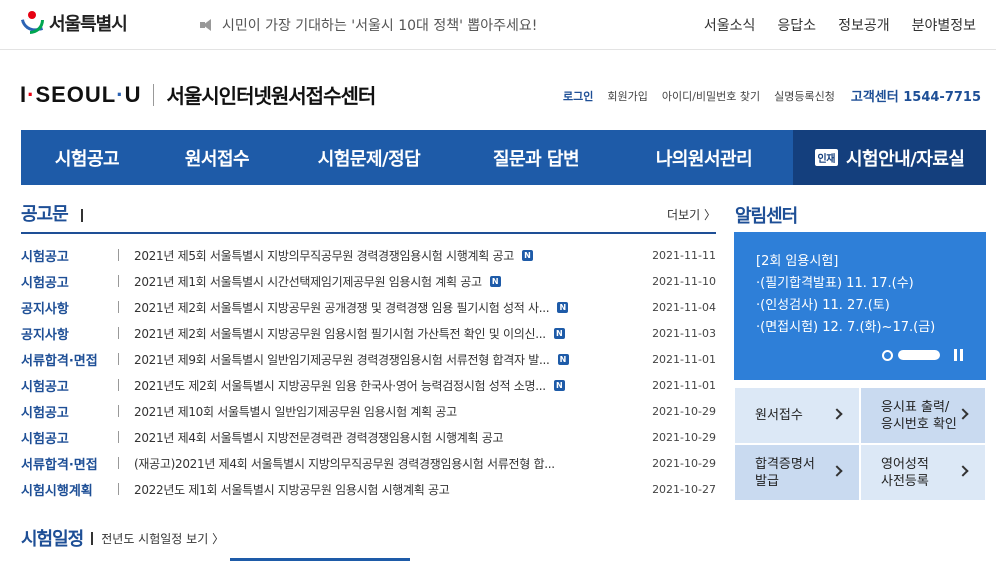 The image size is (996, 561). Describe the element at coordinates (684, 255) in the screenshot. I see `notice-date: 2021-11-11` at that location.